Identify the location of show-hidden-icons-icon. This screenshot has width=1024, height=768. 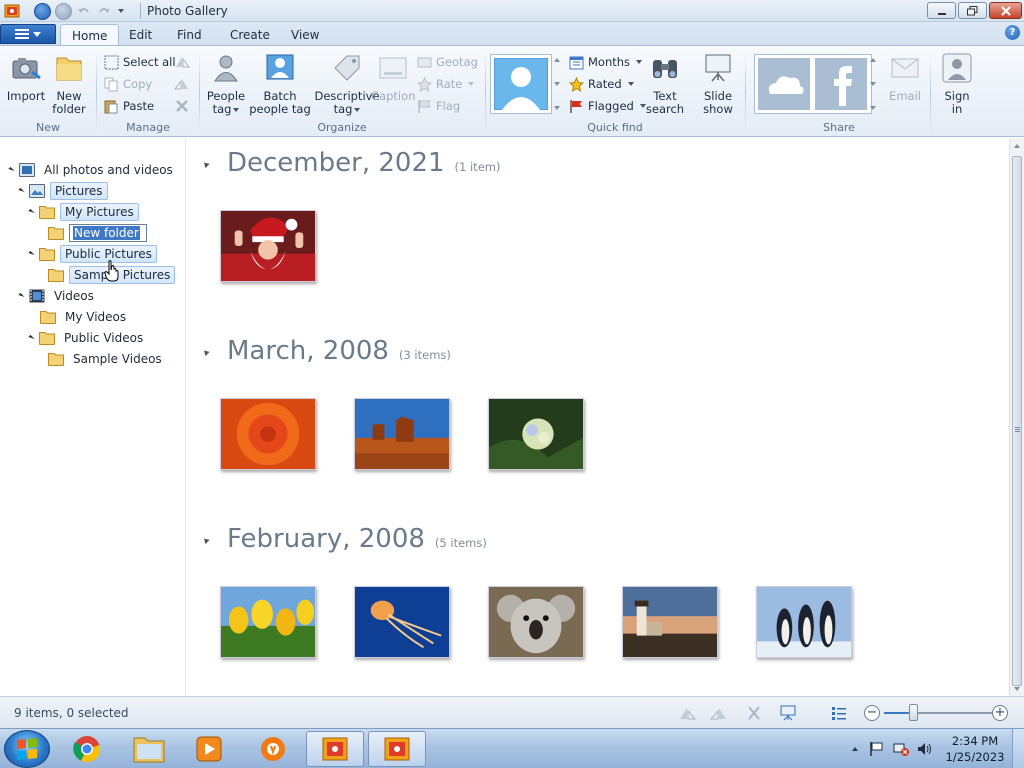
(855, 749).